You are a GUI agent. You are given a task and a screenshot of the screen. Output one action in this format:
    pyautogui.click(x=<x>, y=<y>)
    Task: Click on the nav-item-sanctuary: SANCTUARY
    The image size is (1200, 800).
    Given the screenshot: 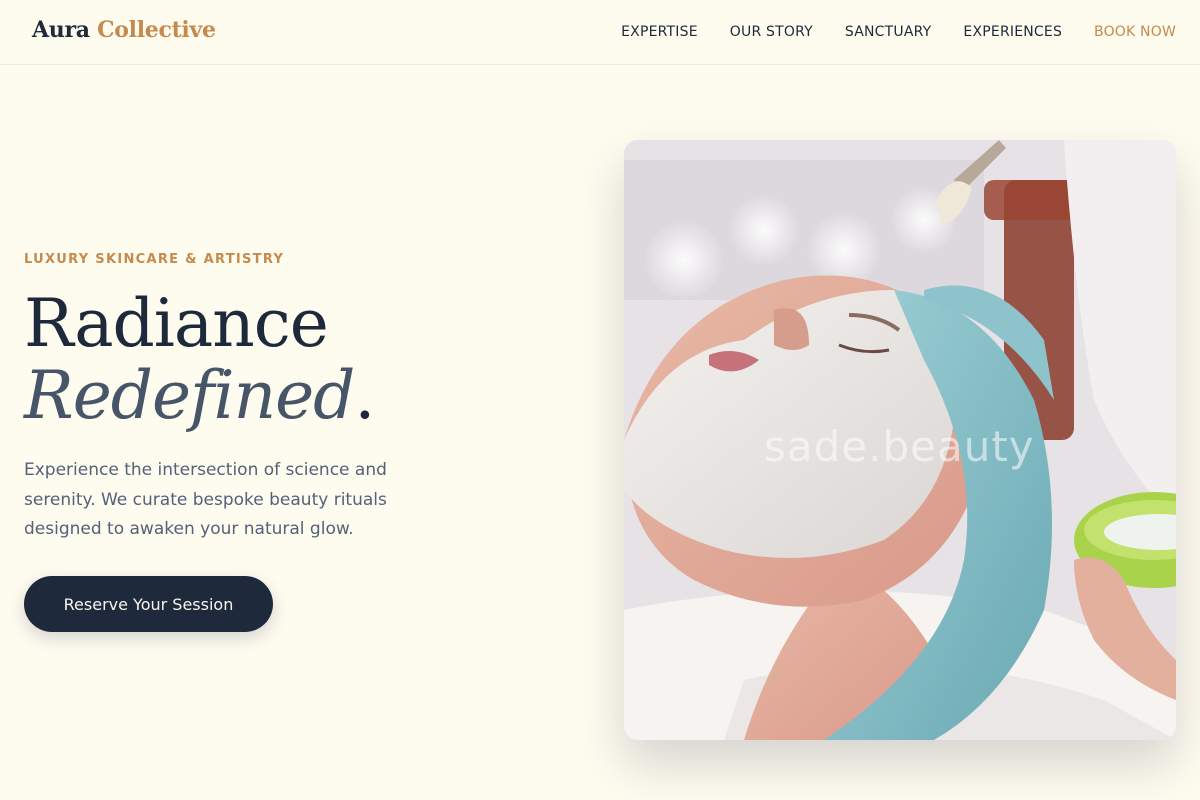 What is the action you would take?
    pyautogui.click(x=888, y=32)
    